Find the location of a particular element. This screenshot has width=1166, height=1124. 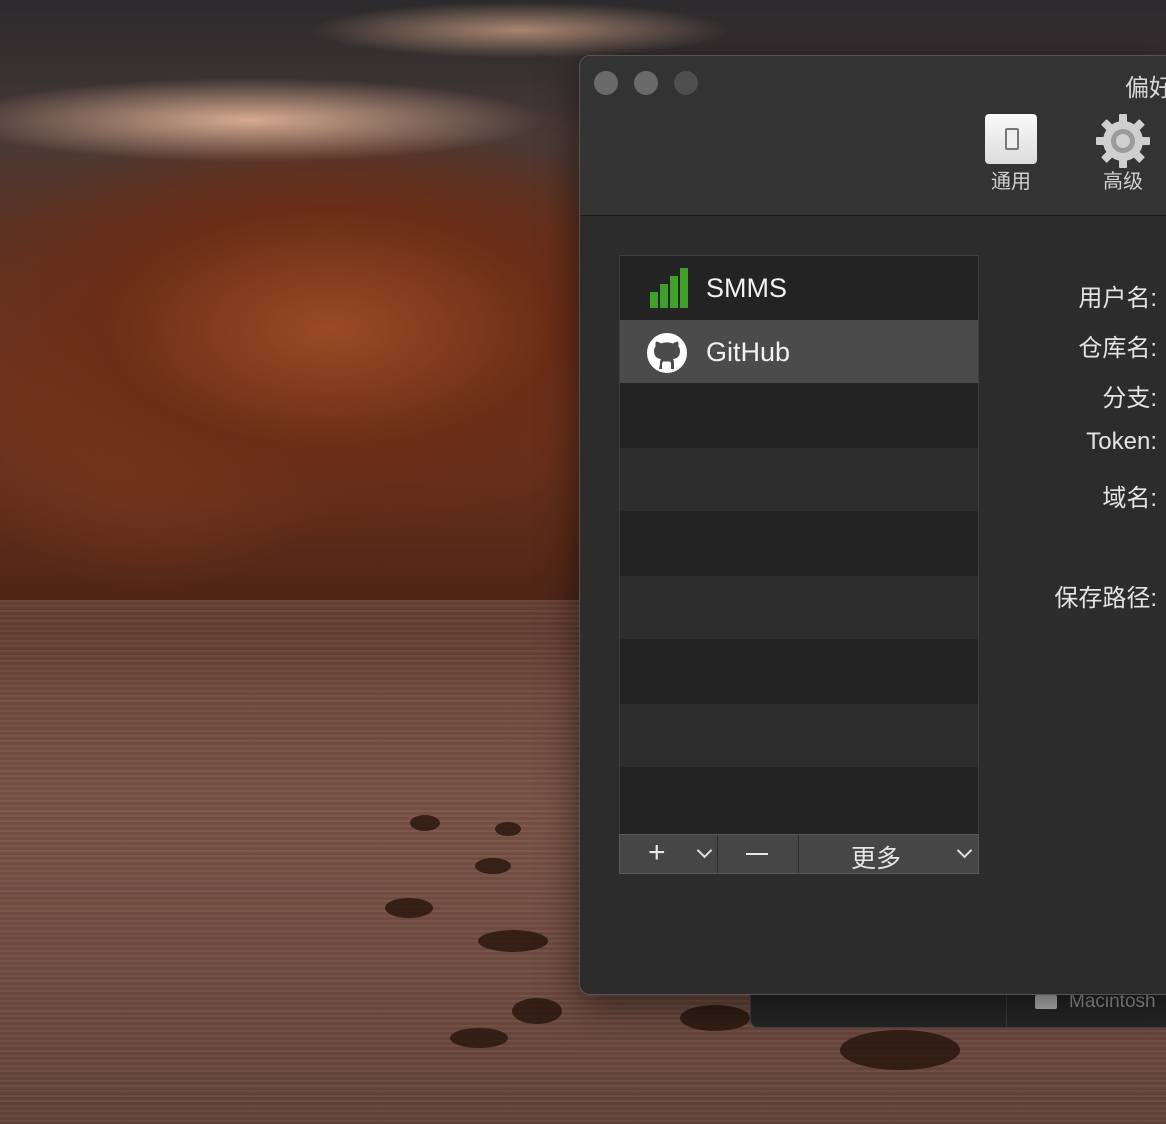

save-path-label: 保存路径: is located at coordinates (1105, 598).